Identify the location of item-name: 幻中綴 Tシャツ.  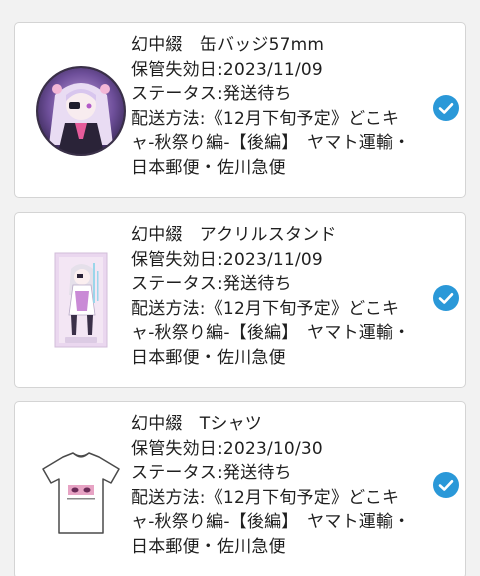
(196, 424).